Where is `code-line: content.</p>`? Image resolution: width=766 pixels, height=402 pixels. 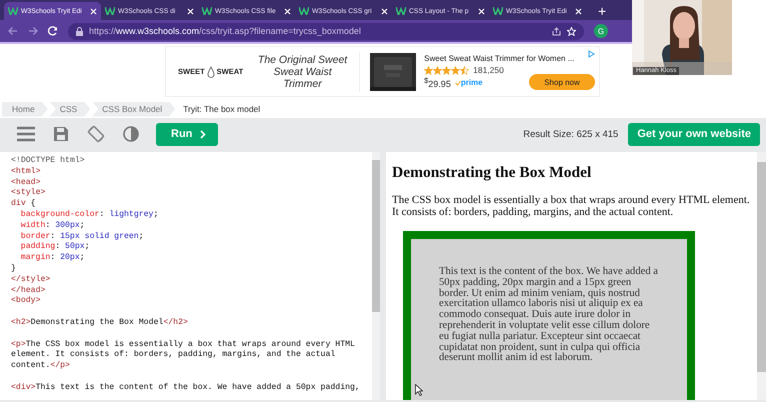
code-line: content.</p> is located at coordinates (41, 366).